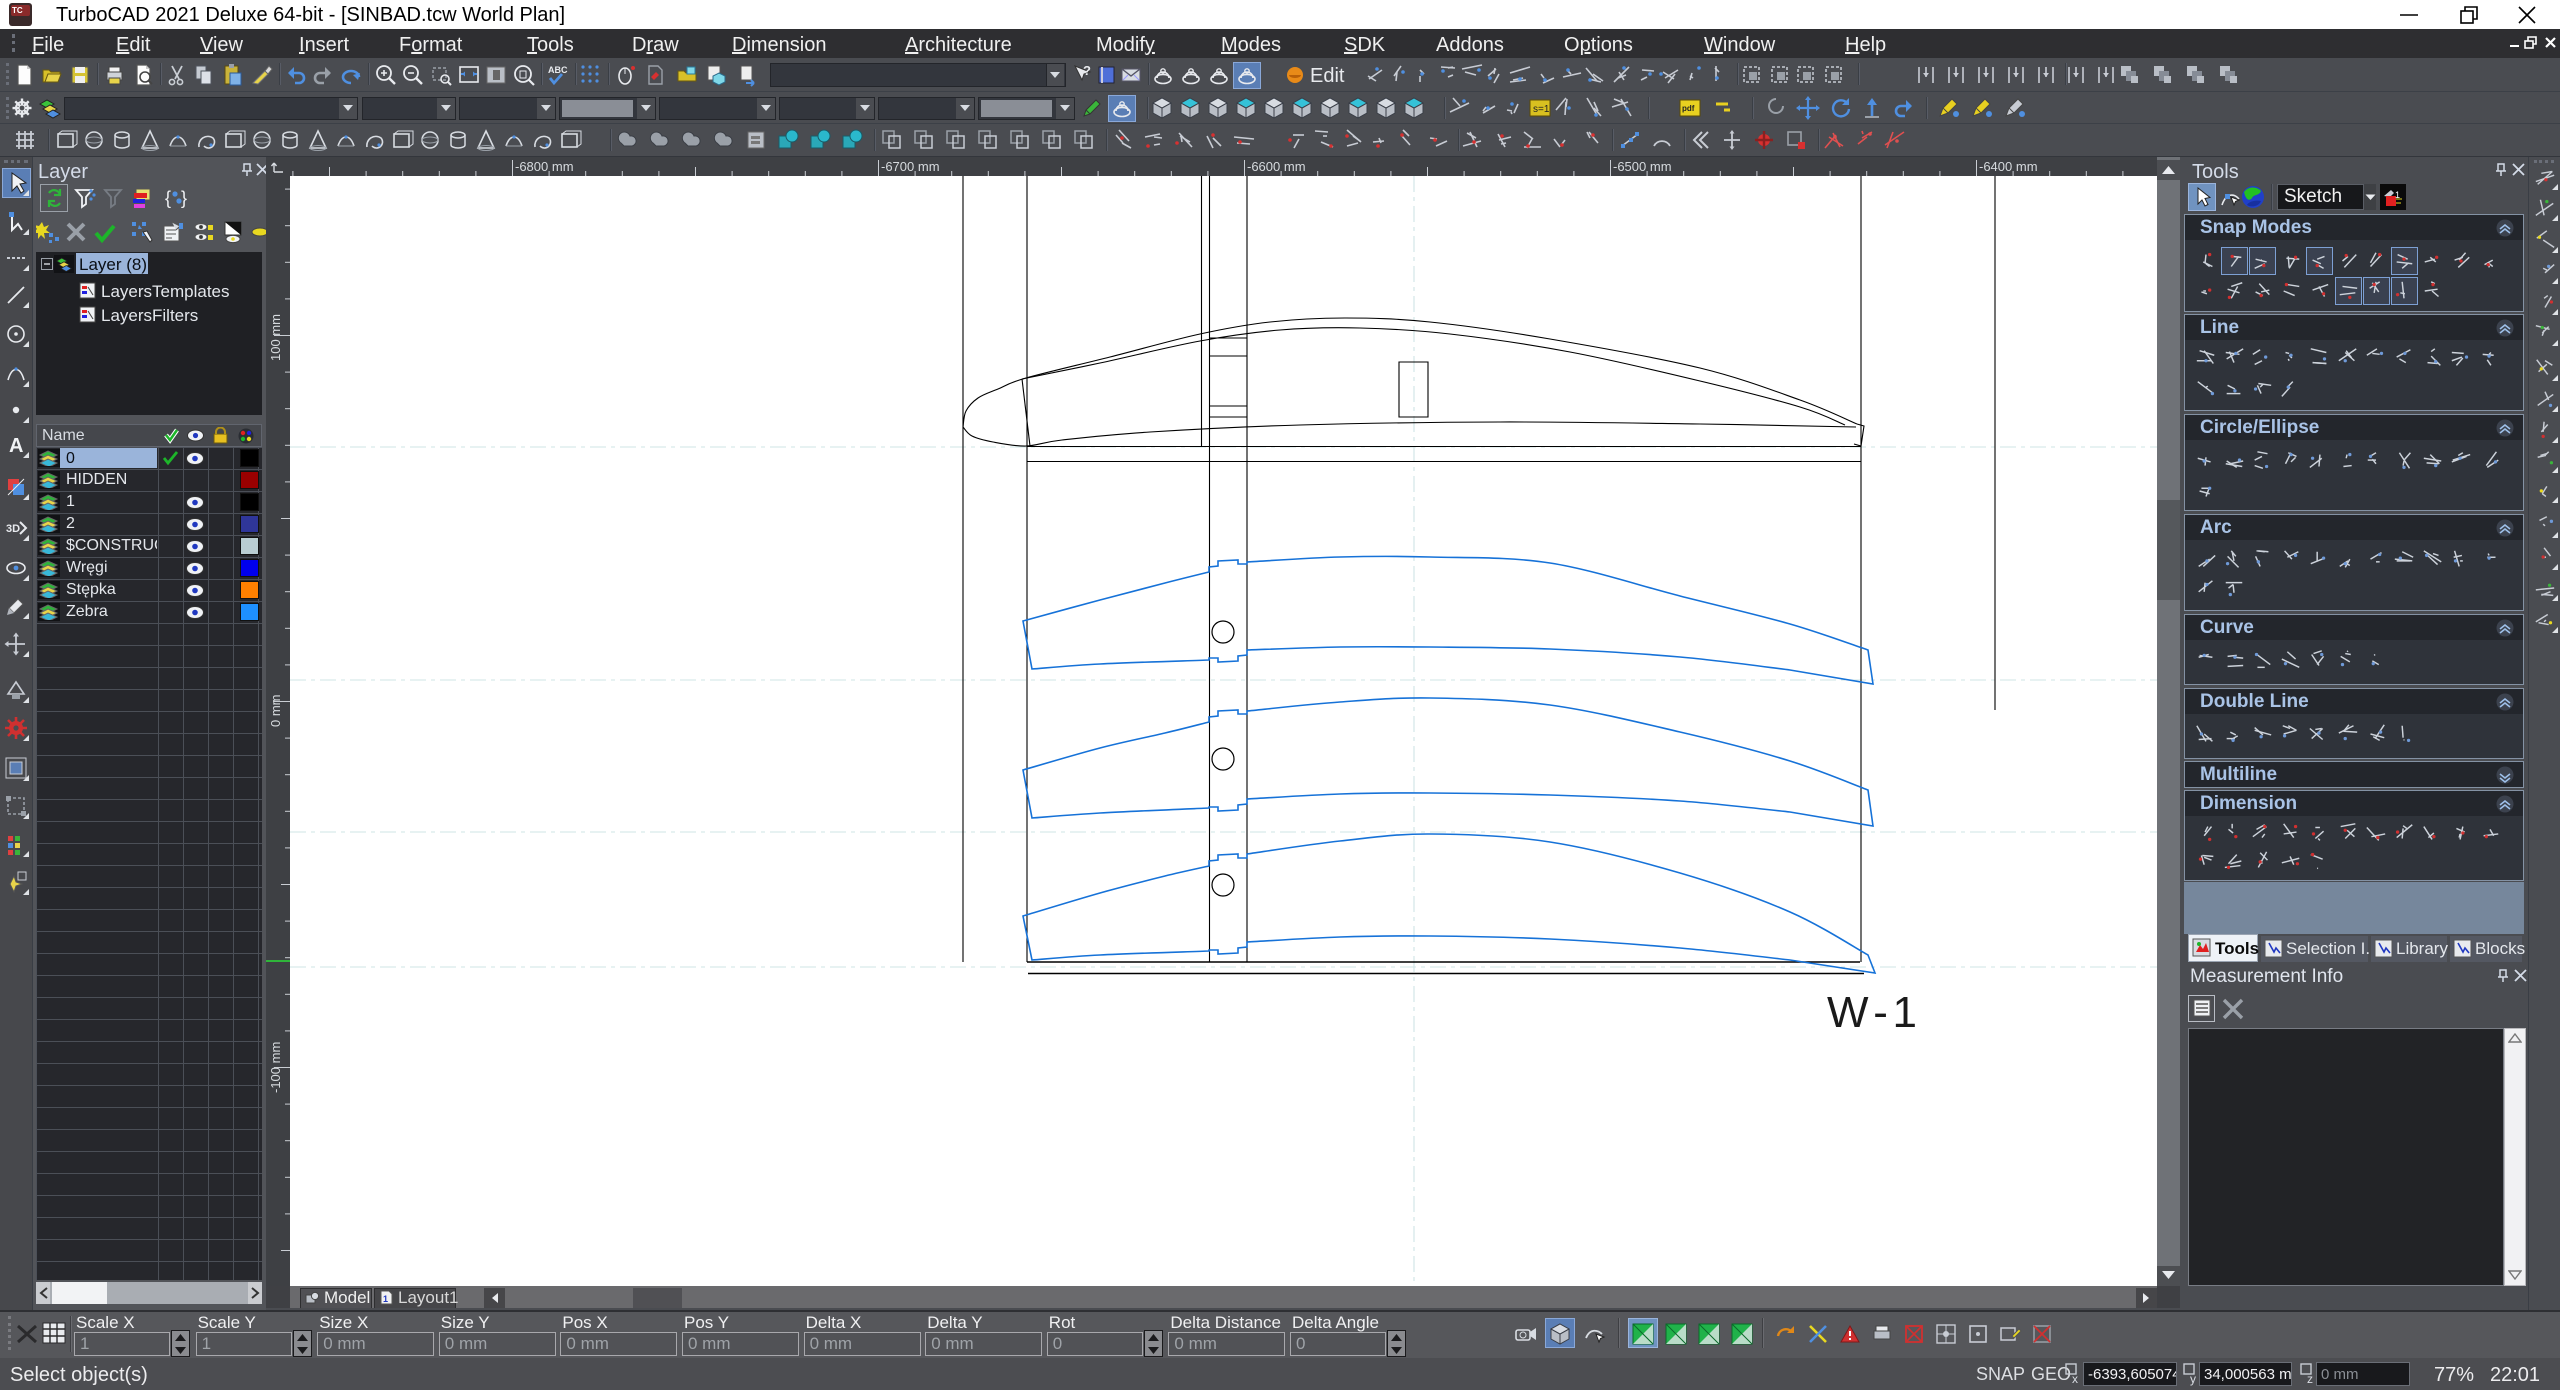  What do you see at coordinates (558, 70) in the screenshot?
I see `svg-text: ABC` at bounding box center [558, 70].